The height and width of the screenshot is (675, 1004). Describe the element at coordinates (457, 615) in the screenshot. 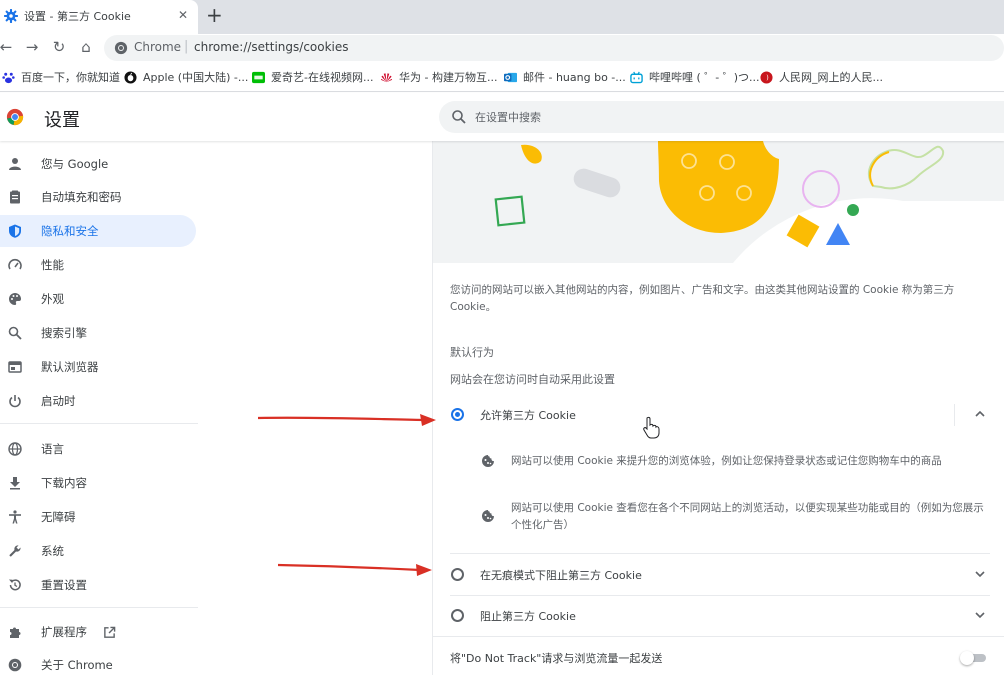

I see `radio-block-third-party` at that location.